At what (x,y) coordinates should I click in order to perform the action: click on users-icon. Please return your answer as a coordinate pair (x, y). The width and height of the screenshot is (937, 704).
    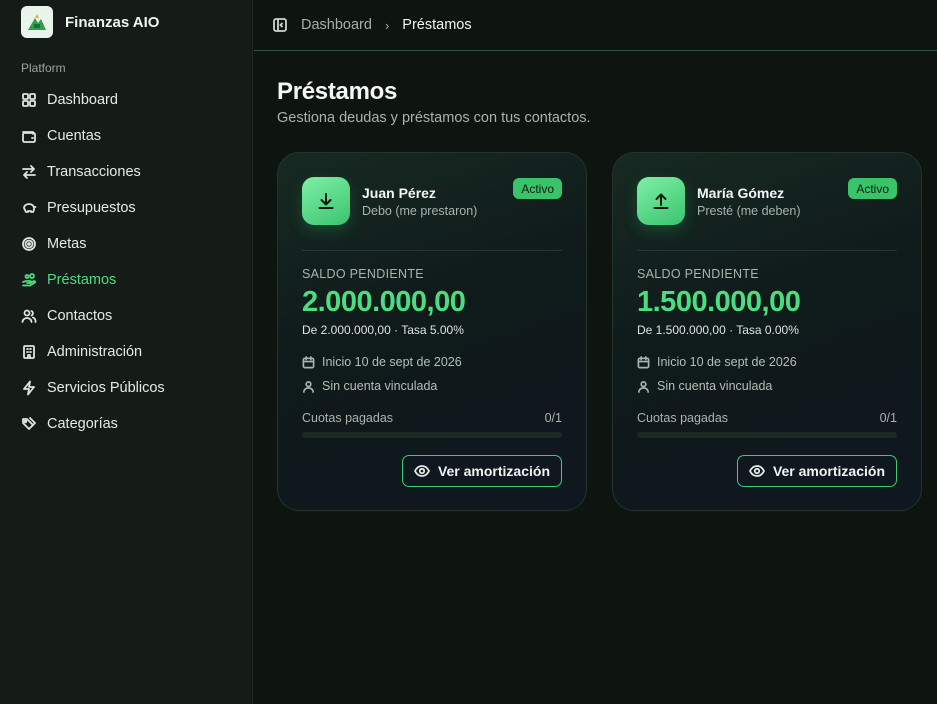
    Looking at the image, I should click on (29, 316).